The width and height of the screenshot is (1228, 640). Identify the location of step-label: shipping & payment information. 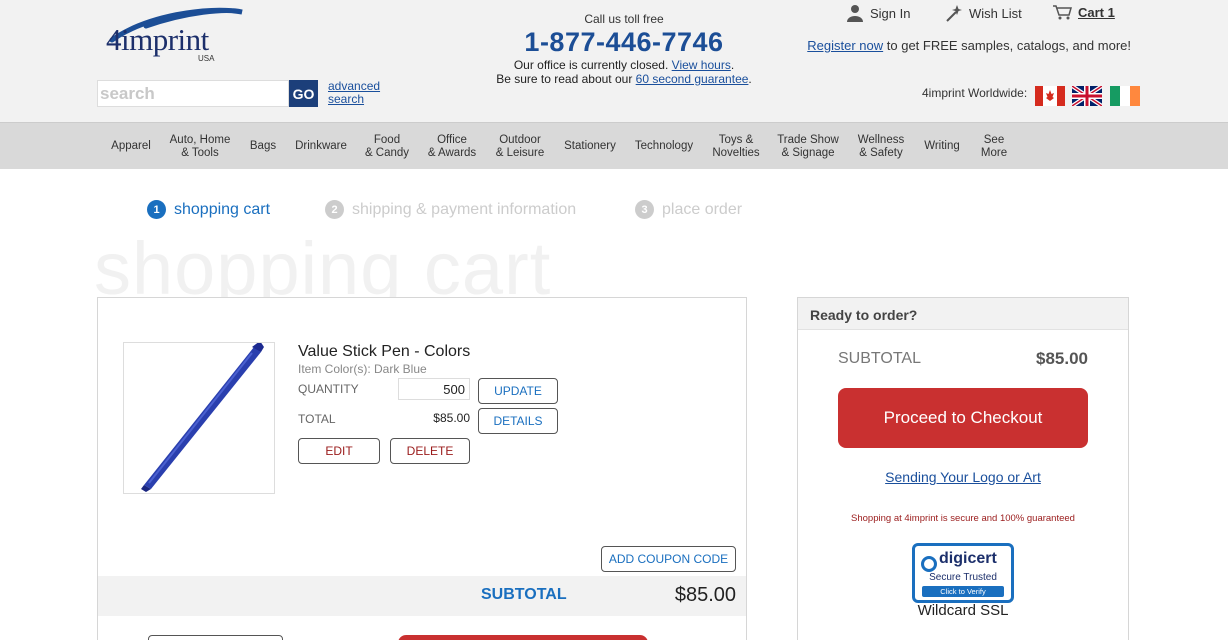
(464, 209).